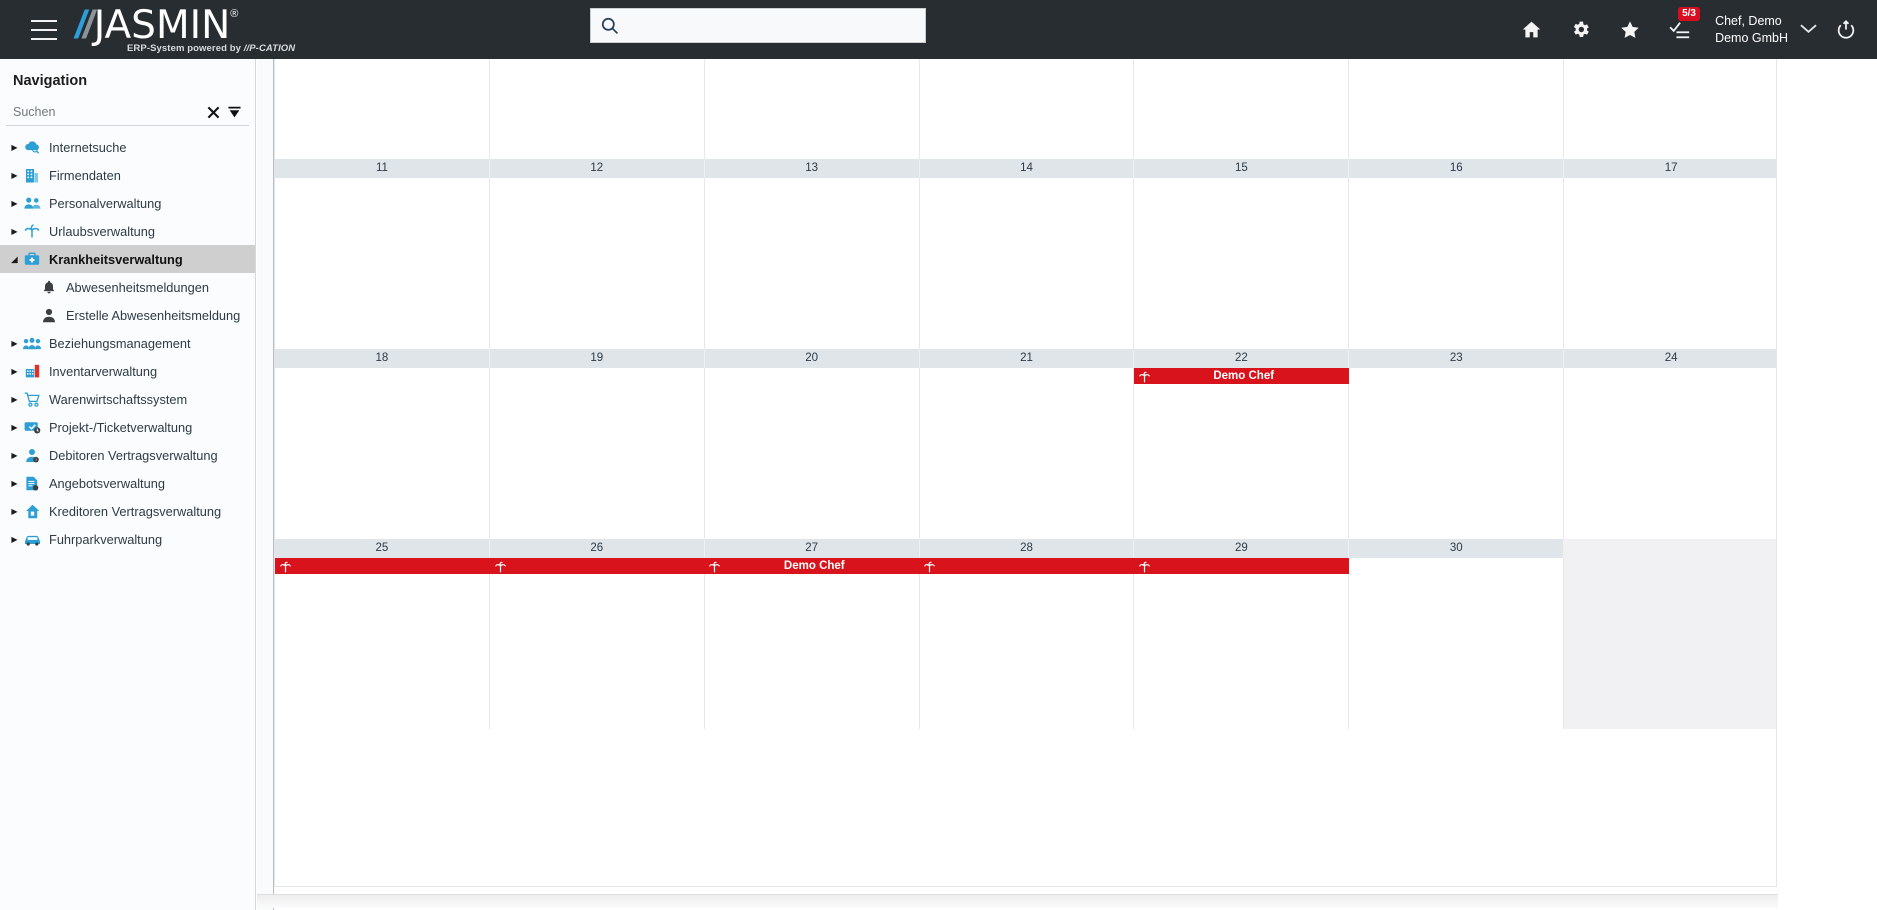 The width and height of the screenshot is (1877, 910). I want to click on calendar-daynumber: 16, so click(1457, 168).